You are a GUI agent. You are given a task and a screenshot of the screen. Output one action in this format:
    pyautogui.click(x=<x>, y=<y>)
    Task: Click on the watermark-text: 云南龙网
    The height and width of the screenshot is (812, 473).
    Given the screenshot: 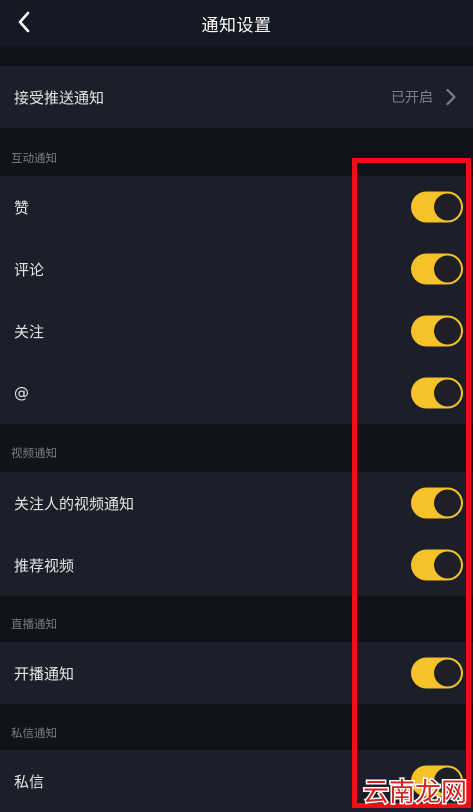 What is the action you would take?
    pyautogui.click(x=415, y=793)
    